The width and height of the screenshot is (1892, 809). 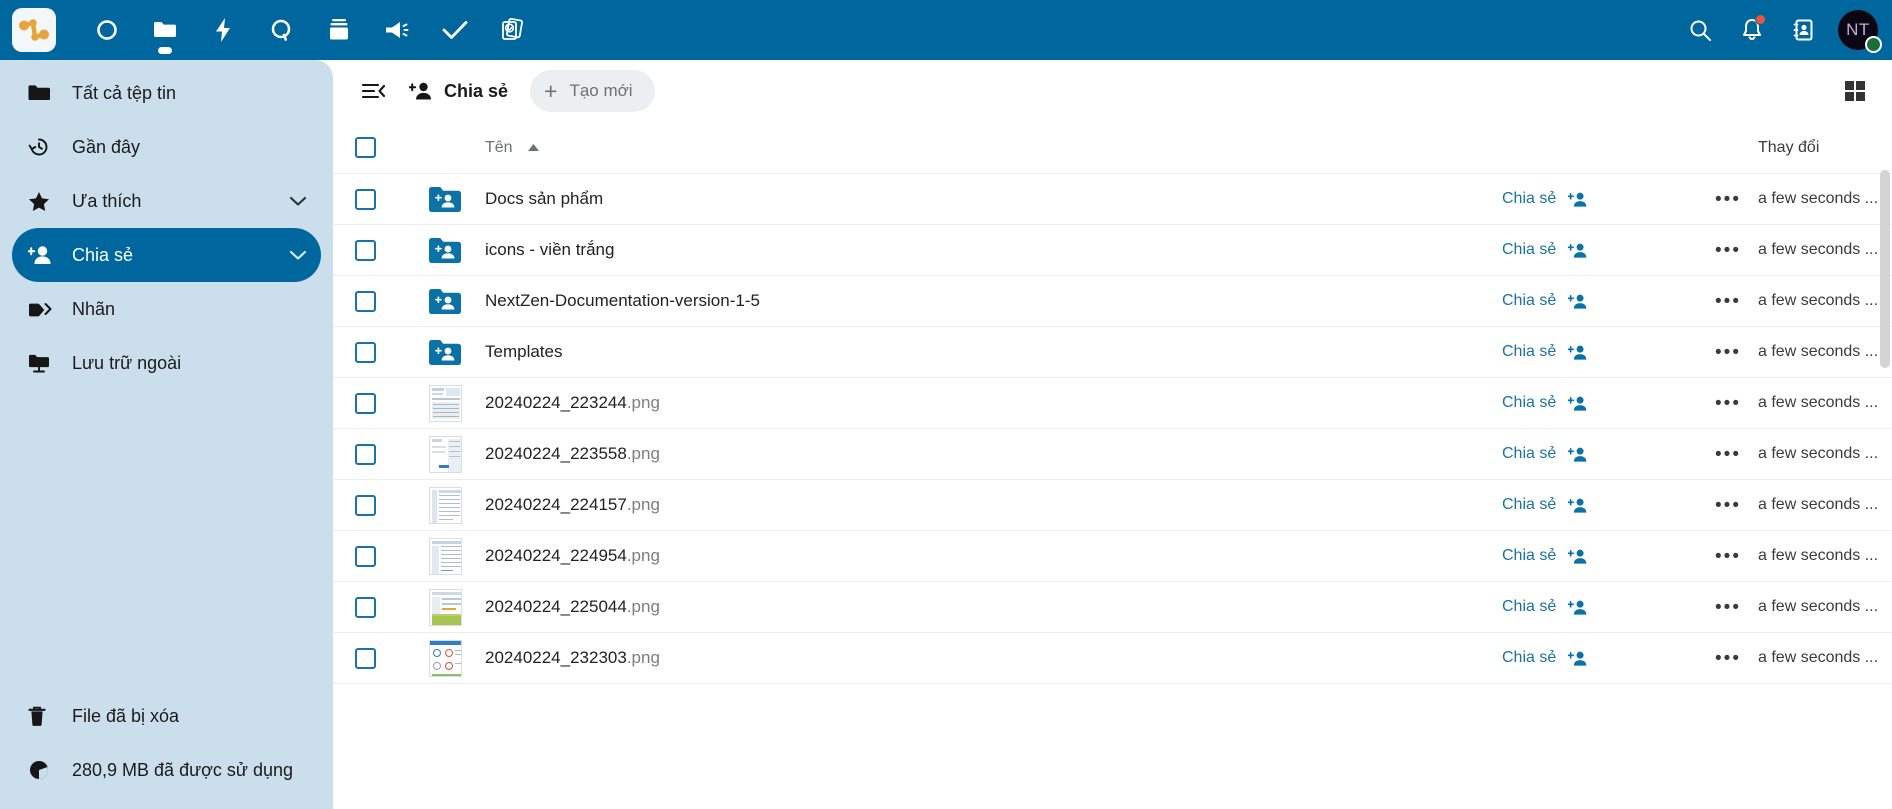 What do you see at coordinates (513, 30) in the screenshot?
I see `deck-icon` at bounding box center [513, 30].